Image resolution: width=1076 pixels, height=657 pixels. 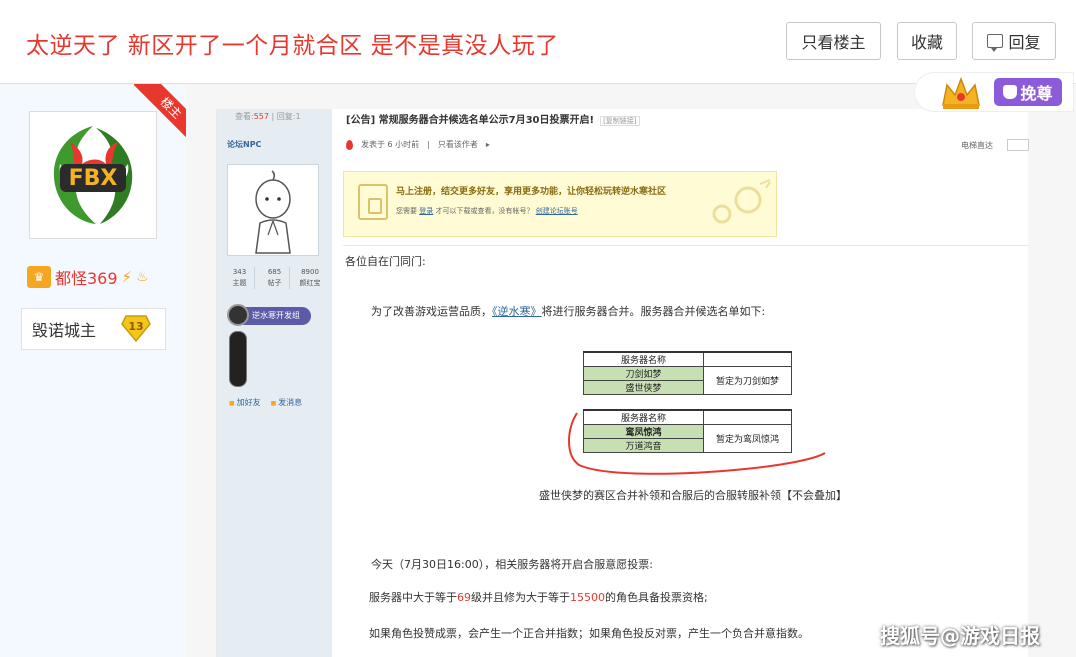 What do you see at coordinates (292, 46) in the screenshot?
I see `thread-title: 太逆天了 新区开了一个月就合区 是不是真没人玩了` at bounding box center [292, 46].